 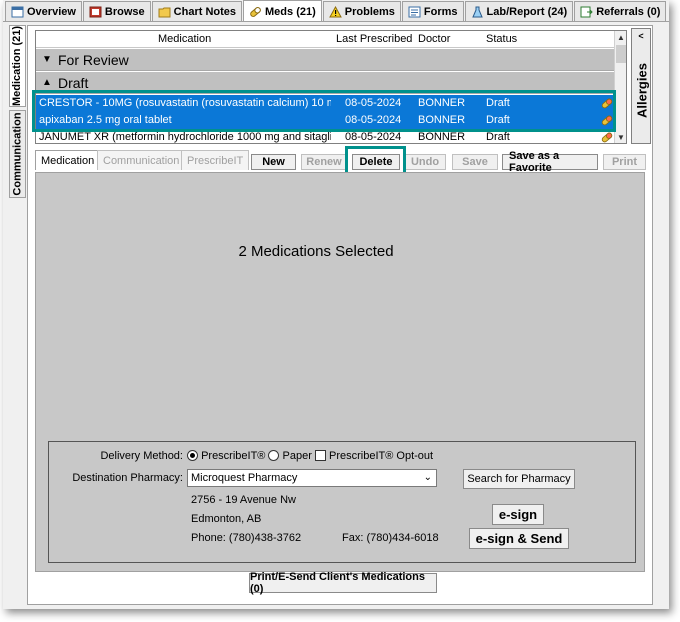 What do you see at coordinates (324, 162) in the screenshot?
I see `renew-button: Renew` at bounding box center [324, 162].